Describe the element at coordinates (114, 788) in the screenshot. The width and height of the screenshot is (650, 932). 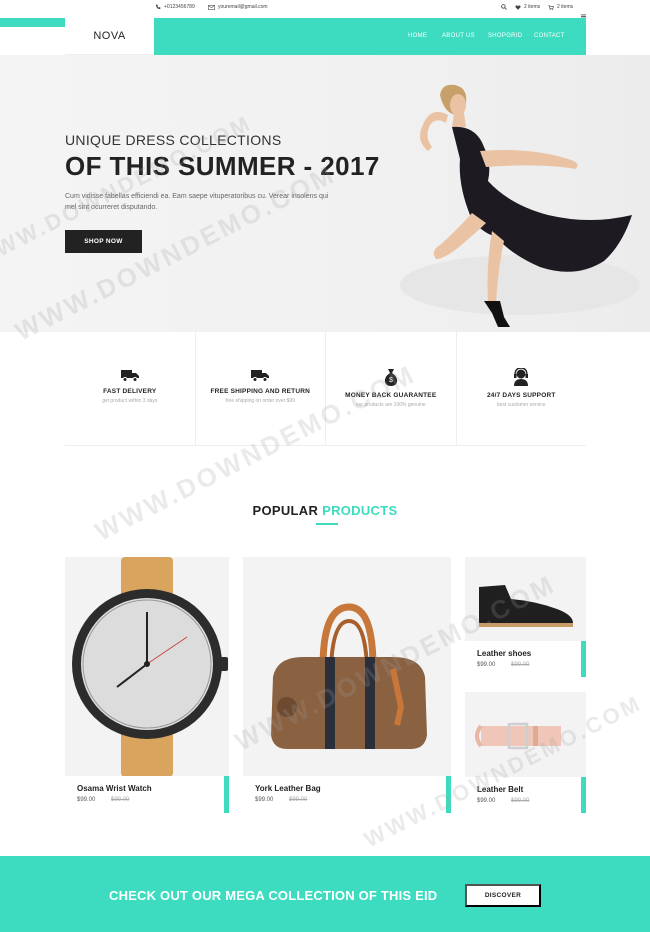
I see `product-name: Osama Wrist Watch` at that location.